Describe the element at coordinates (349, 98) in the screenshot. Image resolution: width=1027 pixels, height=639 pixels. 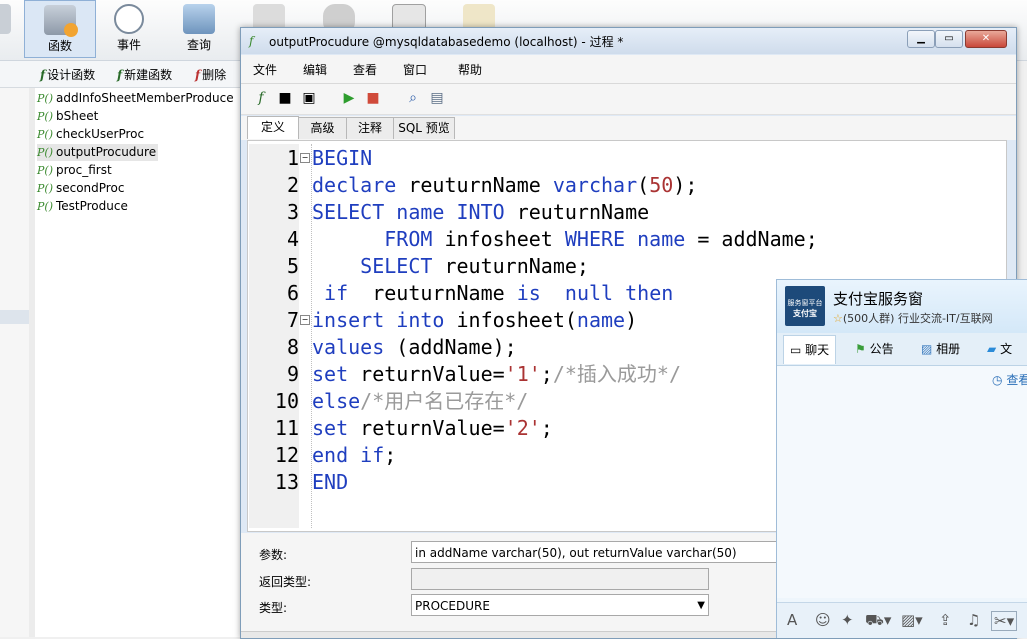
I see `run-icon: ▶` at that location.